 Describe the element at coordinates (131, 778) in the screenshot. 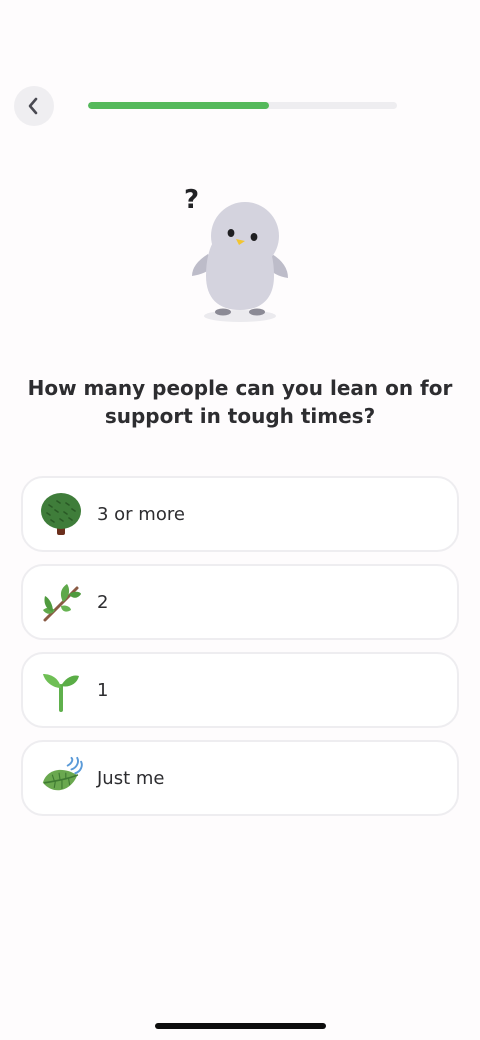

I see `option-label: Just me` at that location.